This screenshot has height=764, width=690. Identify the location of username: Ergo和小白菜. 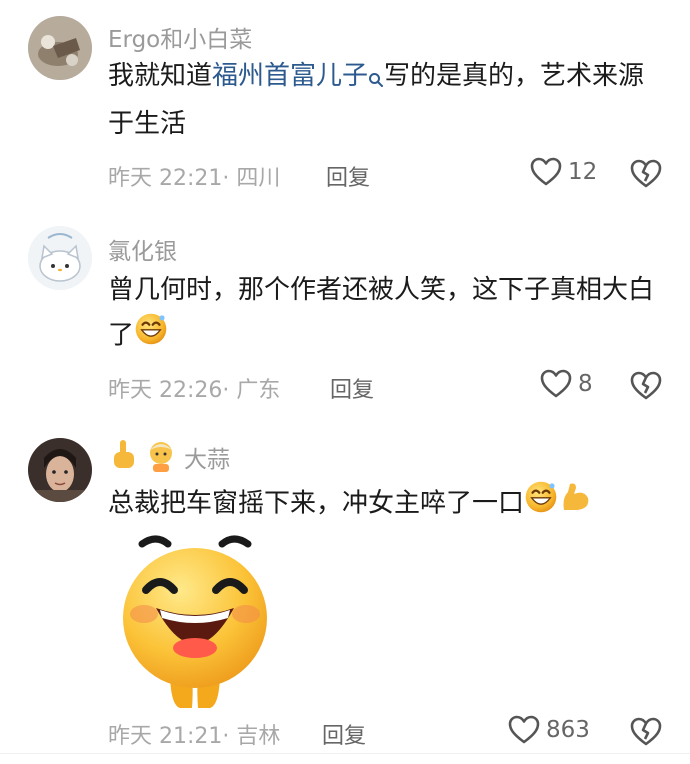
(180, 37).